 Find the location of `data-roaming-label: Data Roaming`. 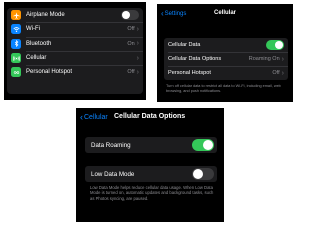

data-roaming-label: Data Roaming is located at coordinates (111, 145).